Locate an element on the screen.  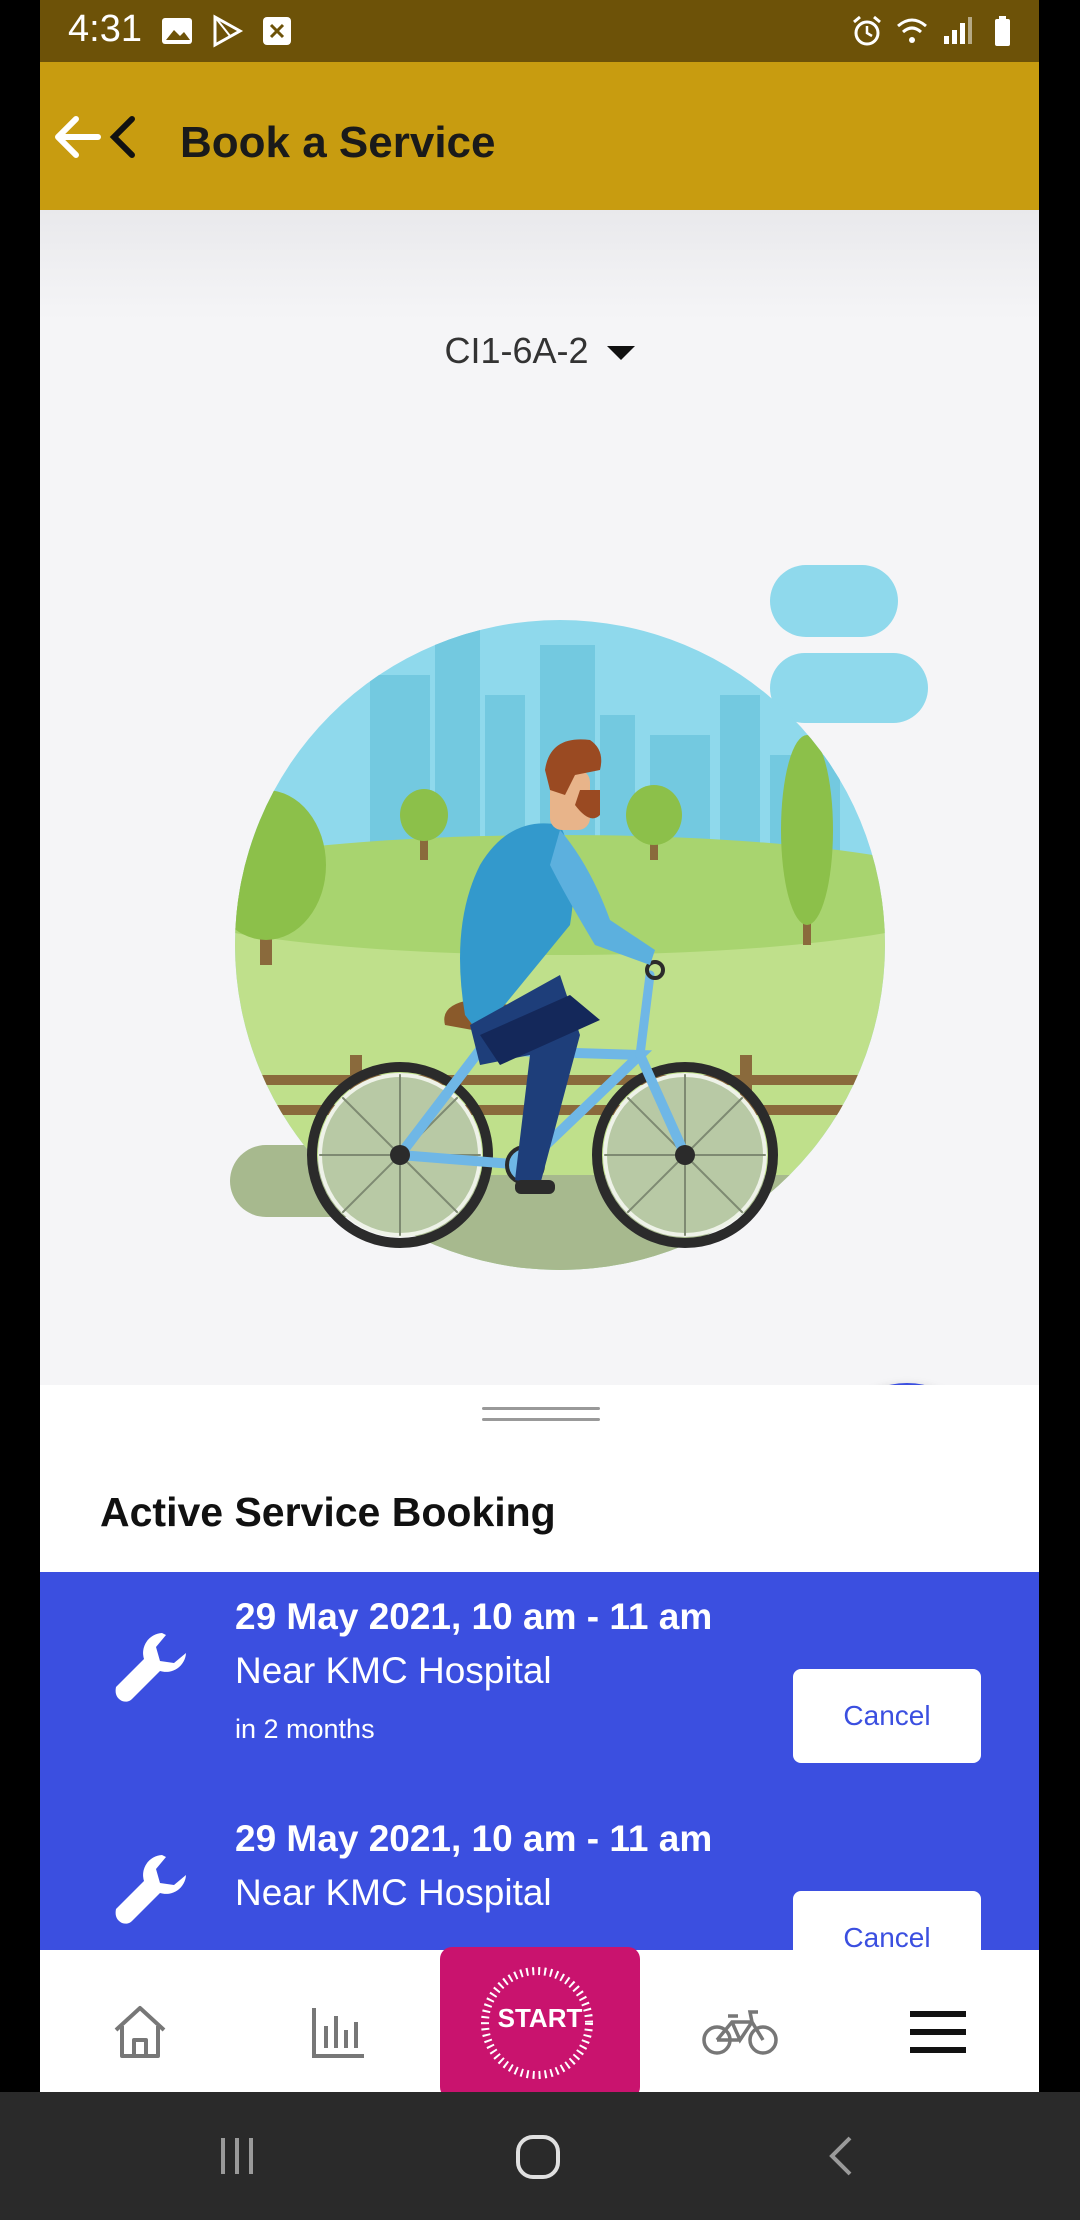
system-back-icon is located at coordinates (842, 2156).